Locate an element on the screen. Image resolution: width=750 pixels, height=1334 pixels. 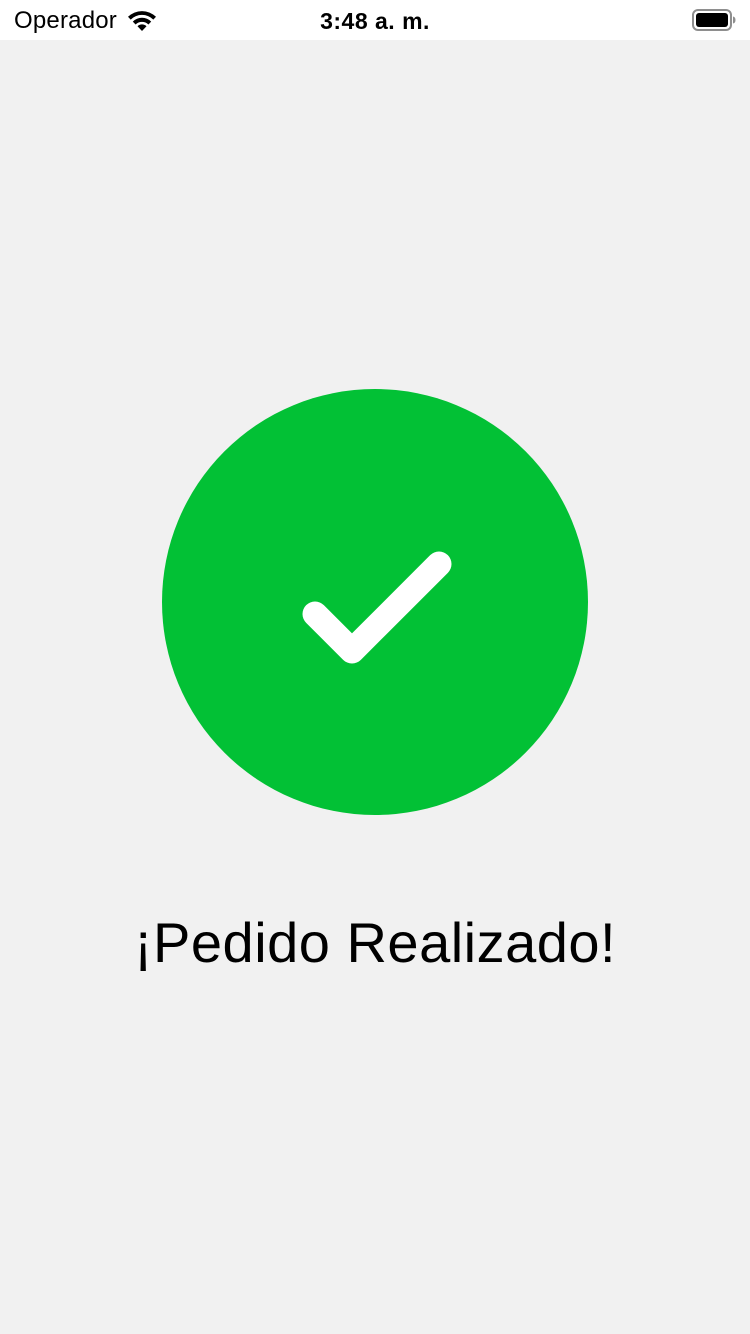
status-bar: Operador 3:48 a. m. is located at coordinates (375, 20).